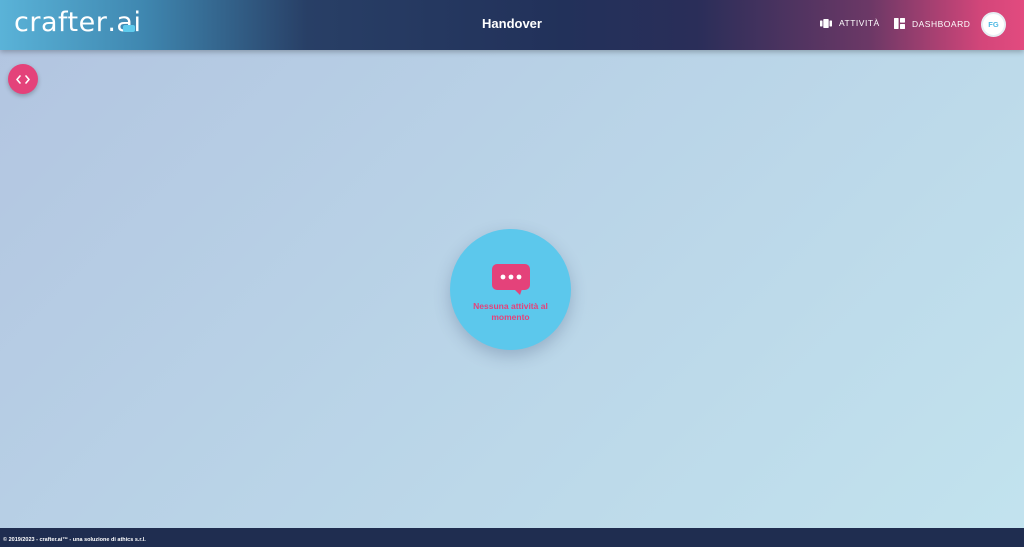  I want to click on nav-activity-label: ATTIVITÀ, so click(859, 23).